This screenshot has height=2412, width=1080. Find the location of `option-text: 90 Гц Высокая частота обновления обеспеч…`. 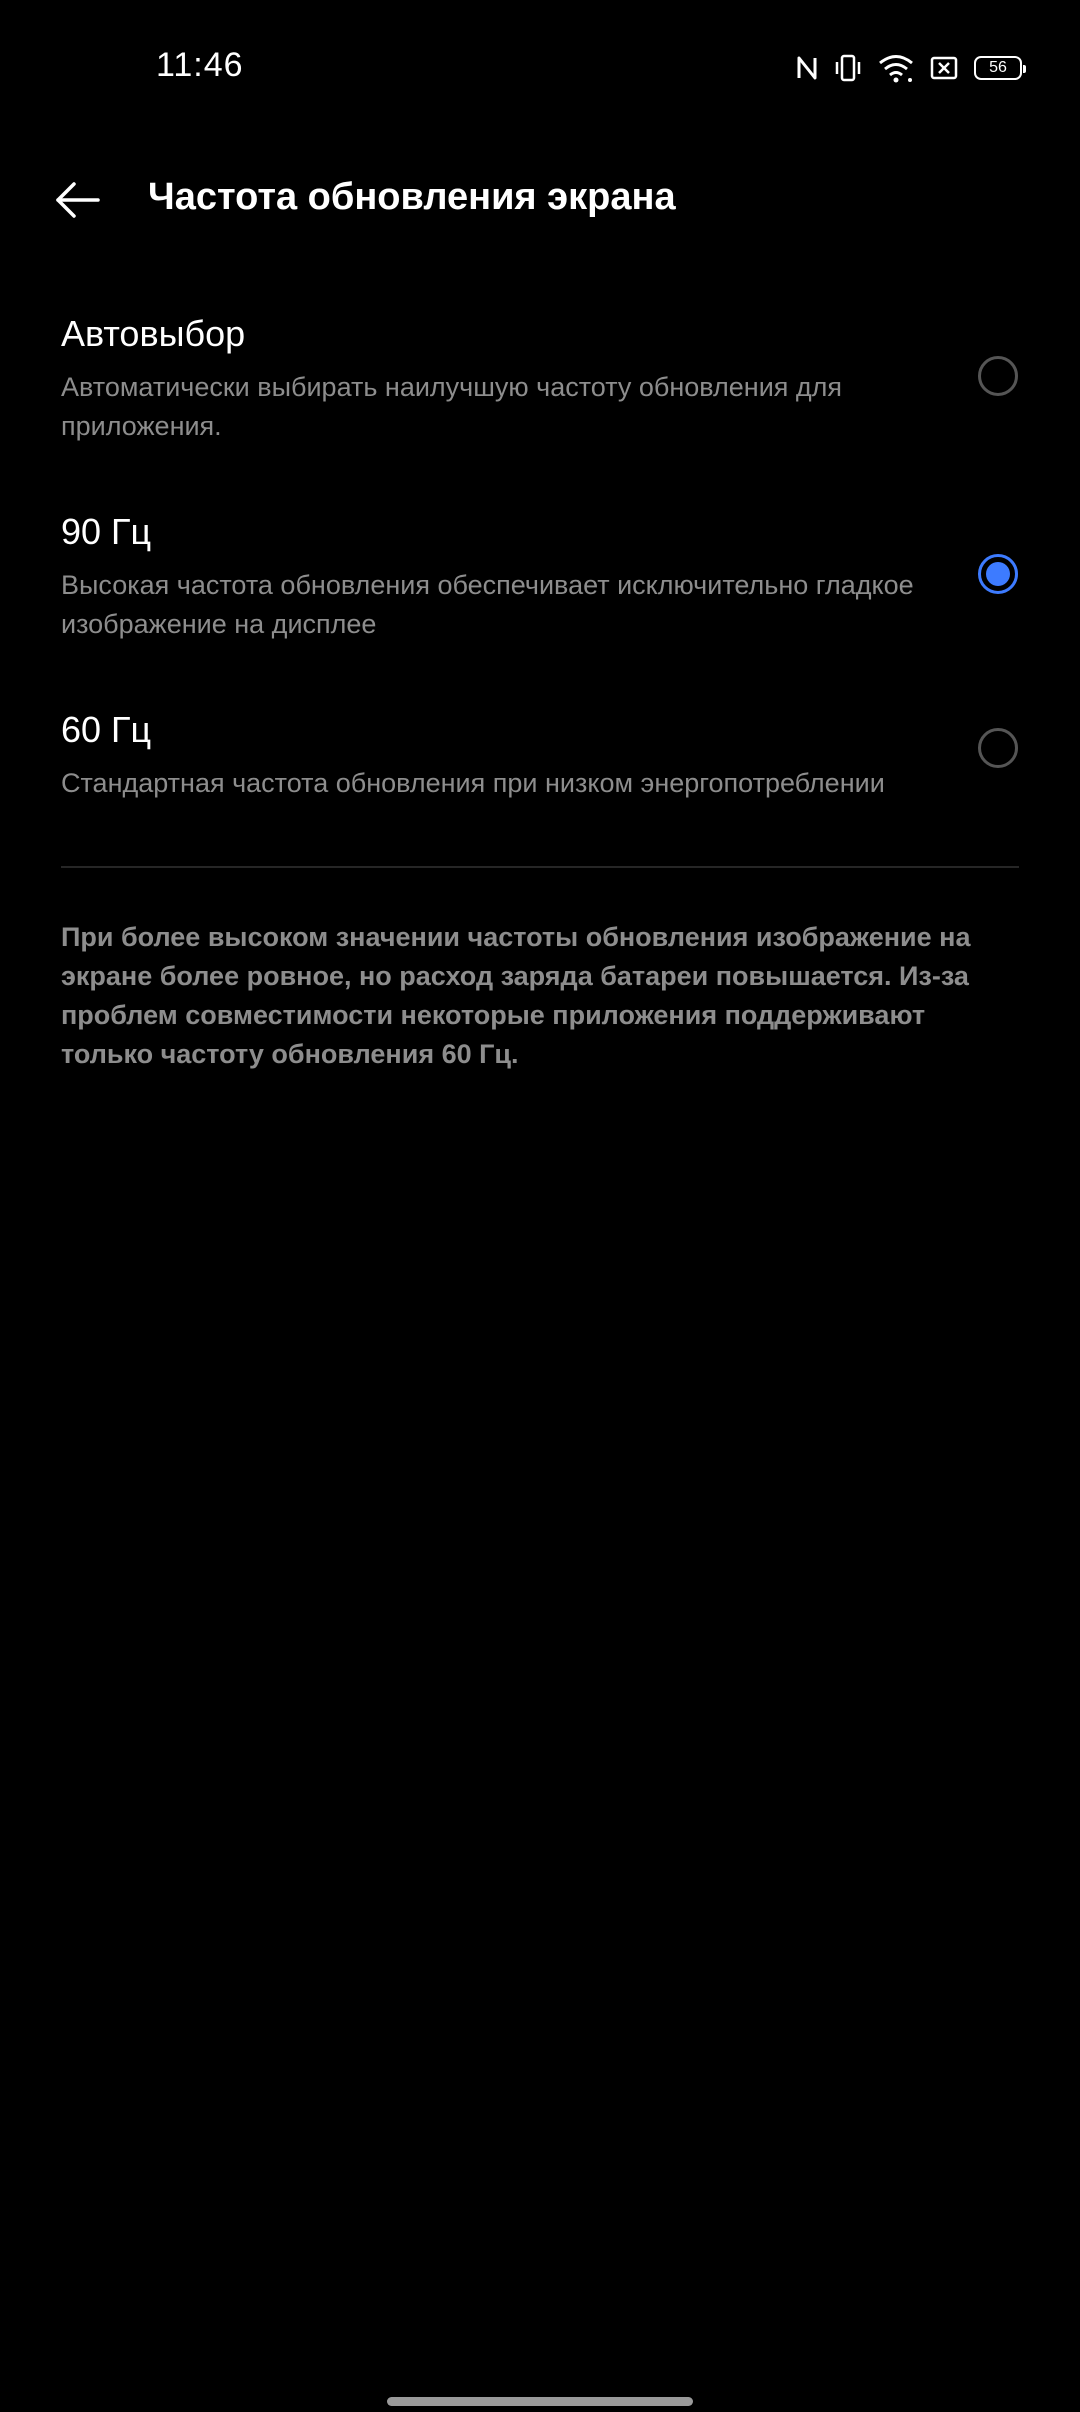

option-text: 90 Гц Высокая частота обновления обеспеч… is located at coordinates (501, 577).